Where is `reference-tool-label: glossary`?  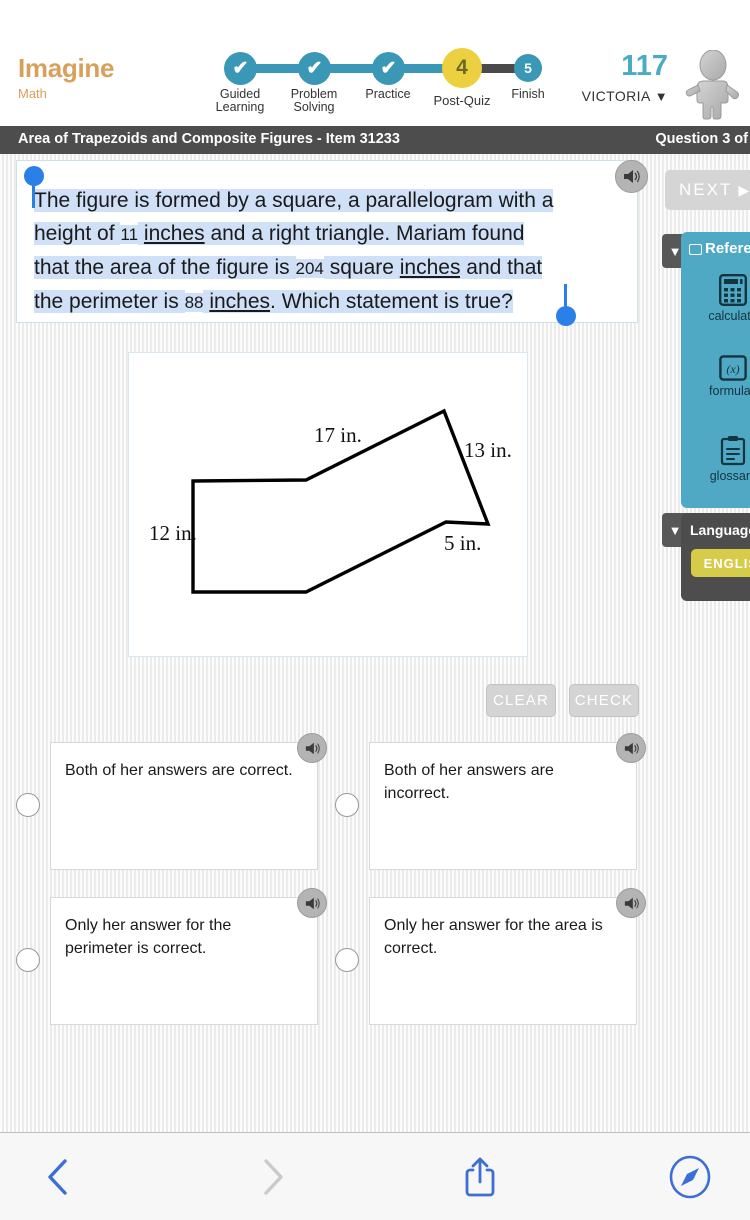
reference-tool-label: glossary is located at coordinates (729, 476).